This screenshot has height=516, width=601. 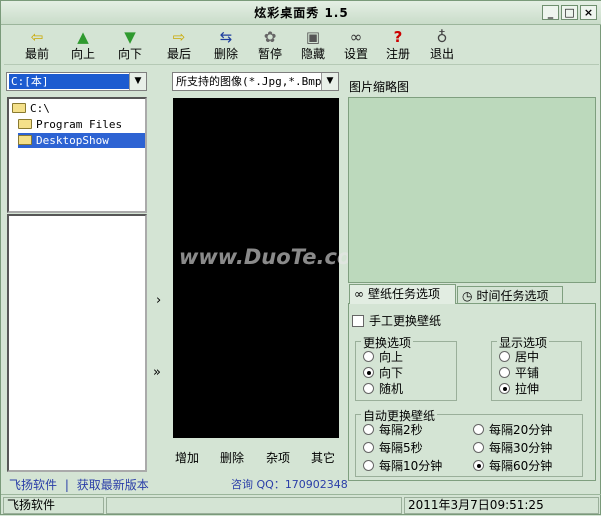 What do you see at coordinates (313, 37) in the screenshot?
I see `hide-window-icon: ▣` at bounding box center [313, 37].